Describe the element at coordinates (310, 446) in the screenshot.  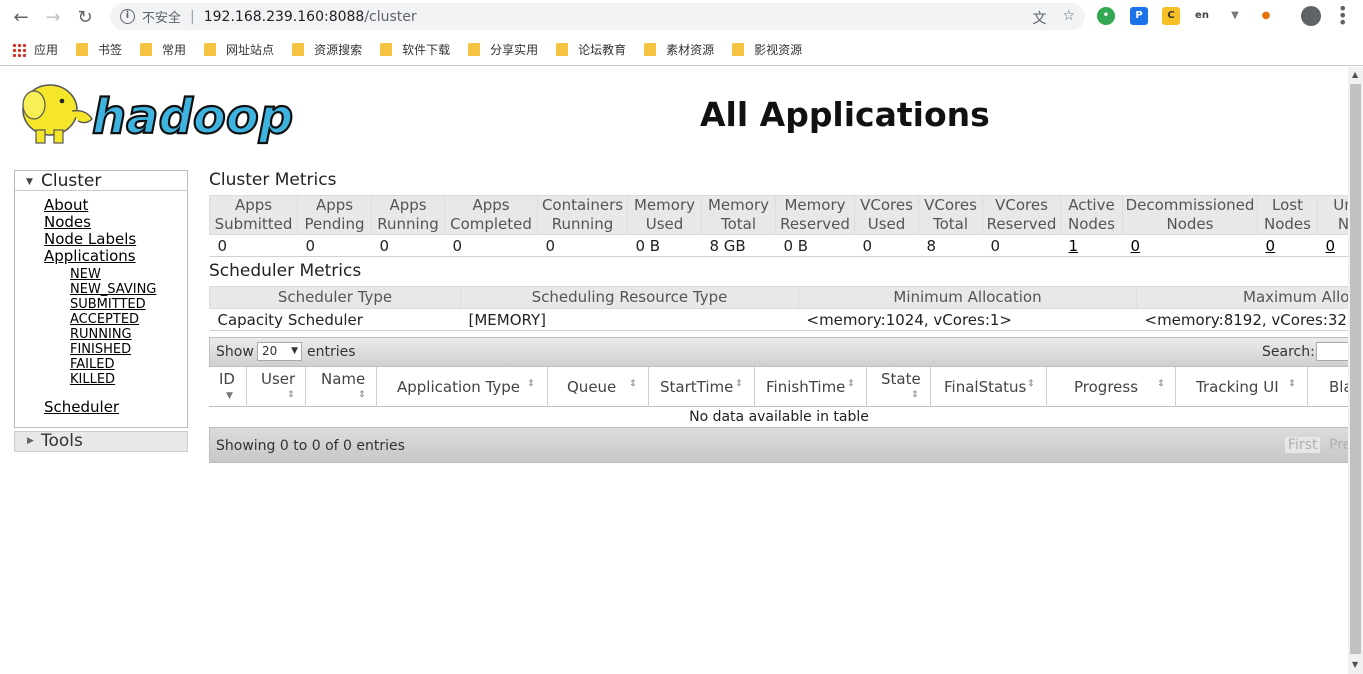
I see `table-info: Showing 0 to 0 of 0 entries` at that location.